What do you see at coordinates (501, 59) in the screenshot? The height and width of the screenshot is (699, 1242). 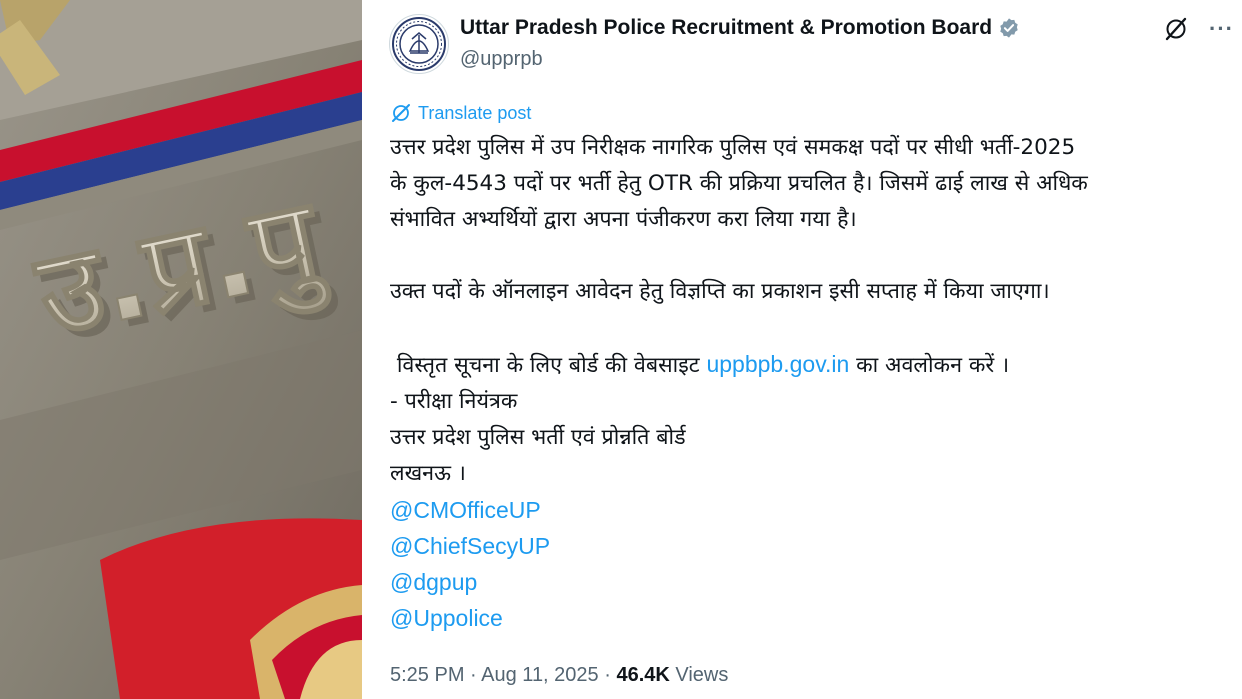 I see `account-handle: @upprpb` at bounding box center [501, 59].